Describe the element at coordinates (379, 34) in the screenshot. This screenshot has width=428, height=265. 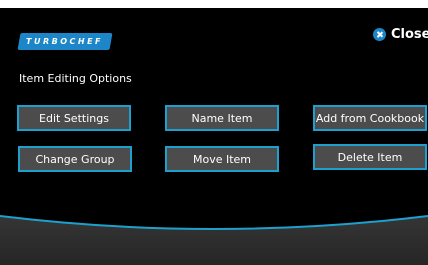
I see `close-icon` at that location.